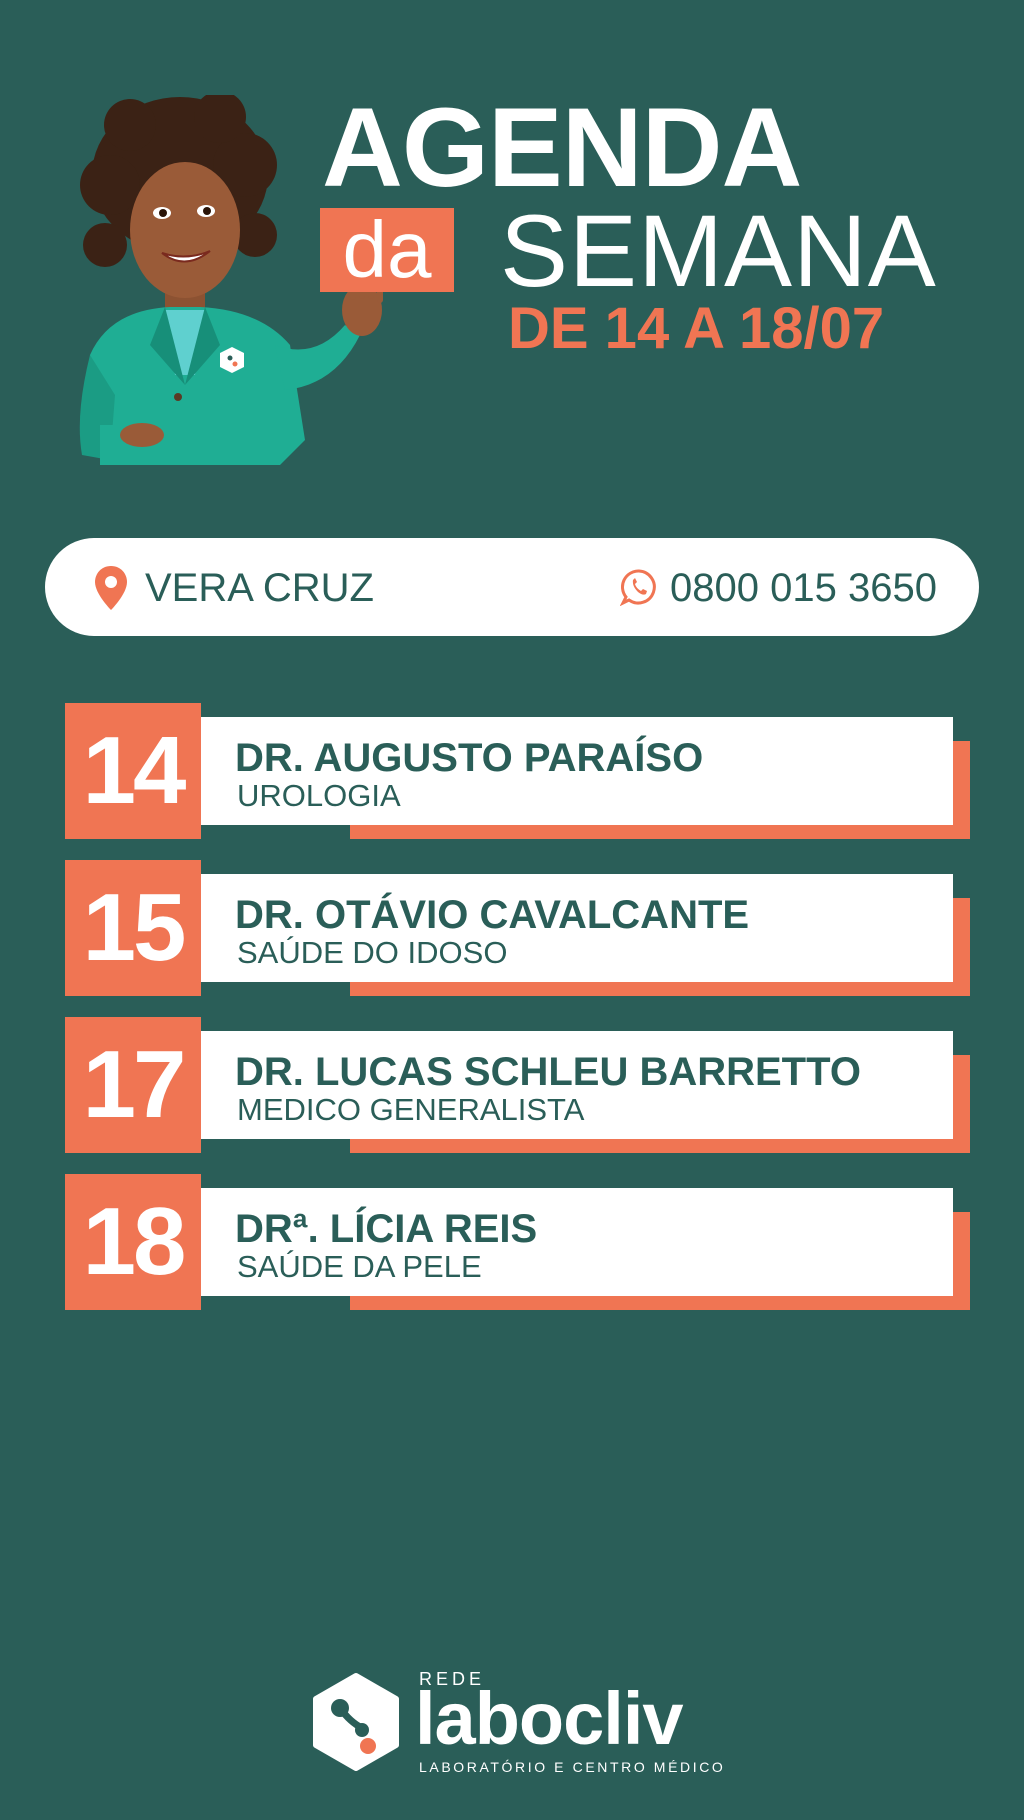  Describe the element at coordinates (133, 1242) in the screenshot. I see `schedule-day: 18` at that location.